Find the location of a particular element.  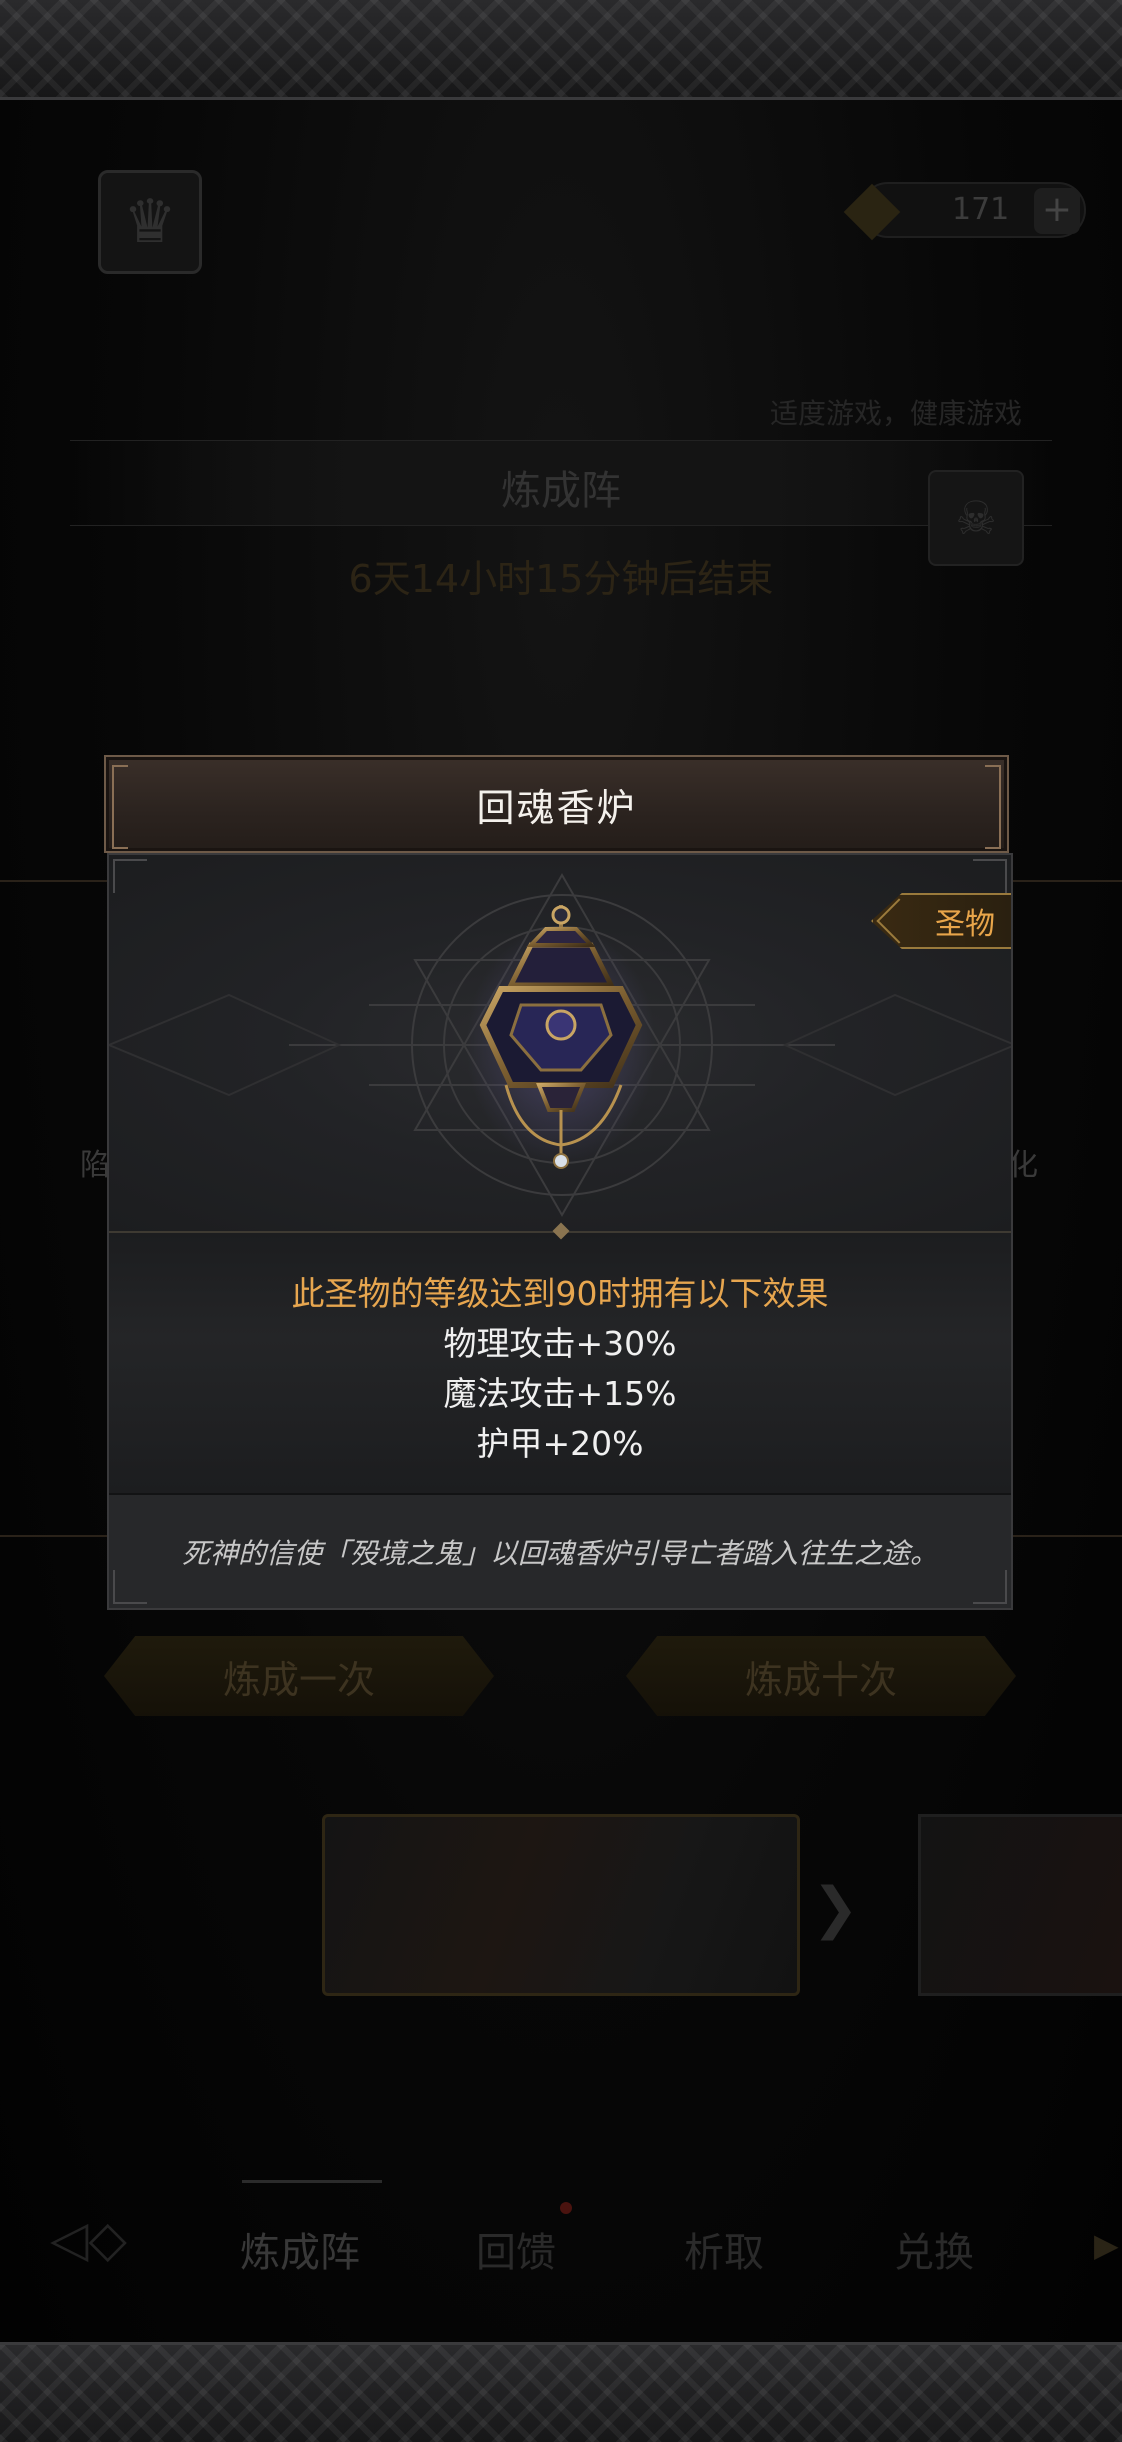

tab-forge-array: 炼成阵 is located at coordinates (300, 2249).